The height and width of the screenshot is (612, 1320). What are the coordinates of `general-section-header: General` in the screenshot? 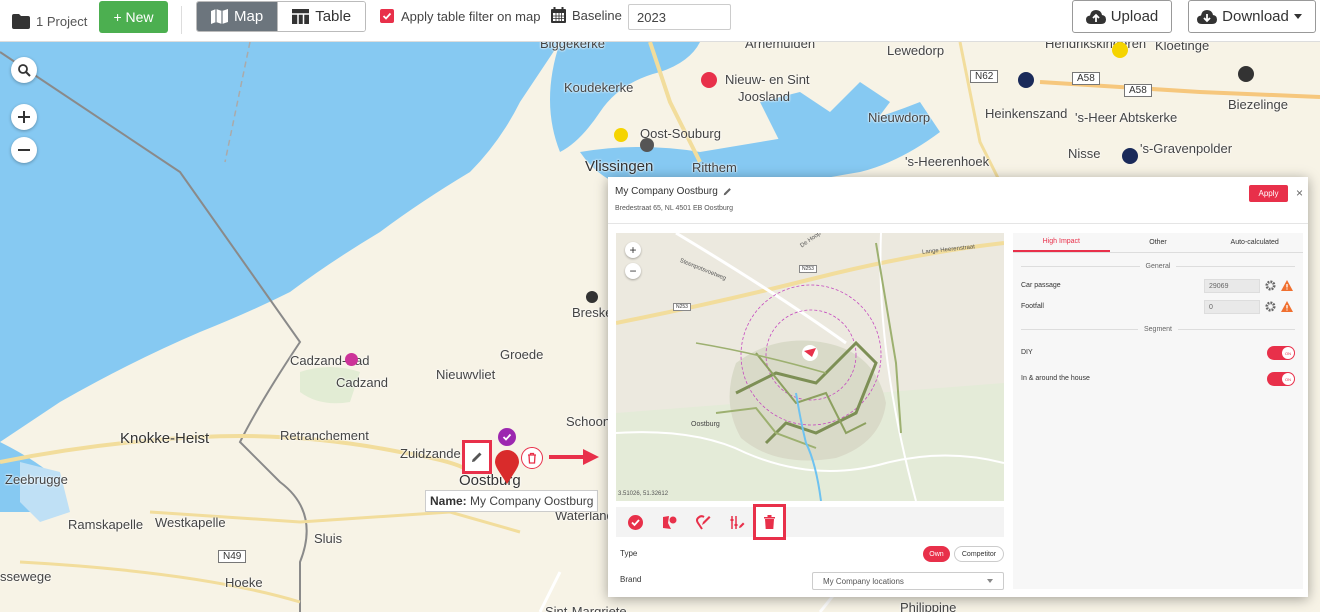 It's located at (1158, 266).